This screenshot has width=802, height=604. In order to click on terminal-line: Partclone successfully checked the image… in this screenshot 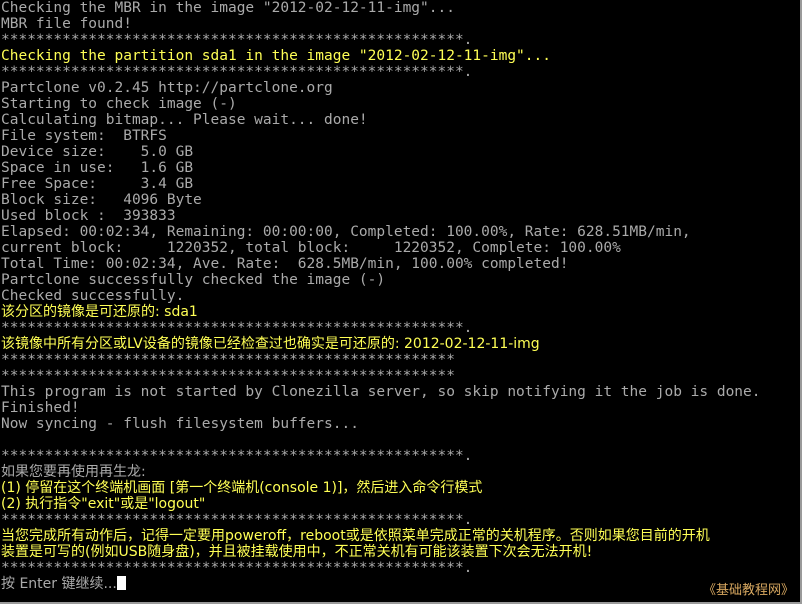, I will do `click(193, 280)`.